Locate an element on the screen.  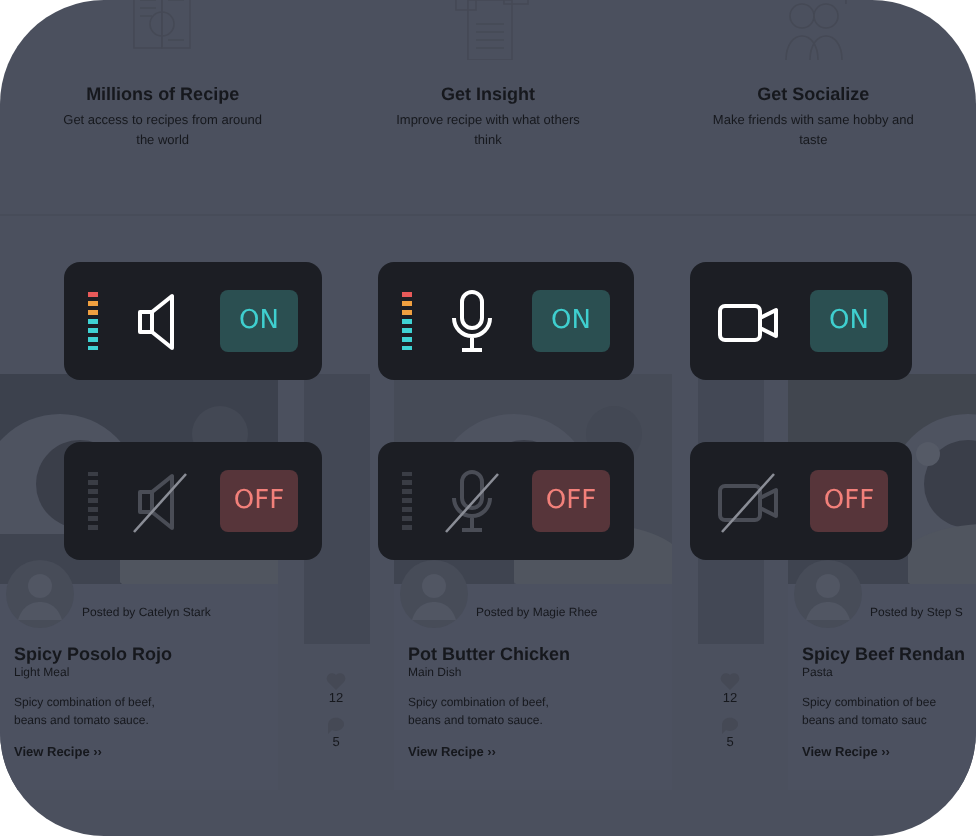
feature-title: Millions of Recipe is located at coordinates (163, 94).